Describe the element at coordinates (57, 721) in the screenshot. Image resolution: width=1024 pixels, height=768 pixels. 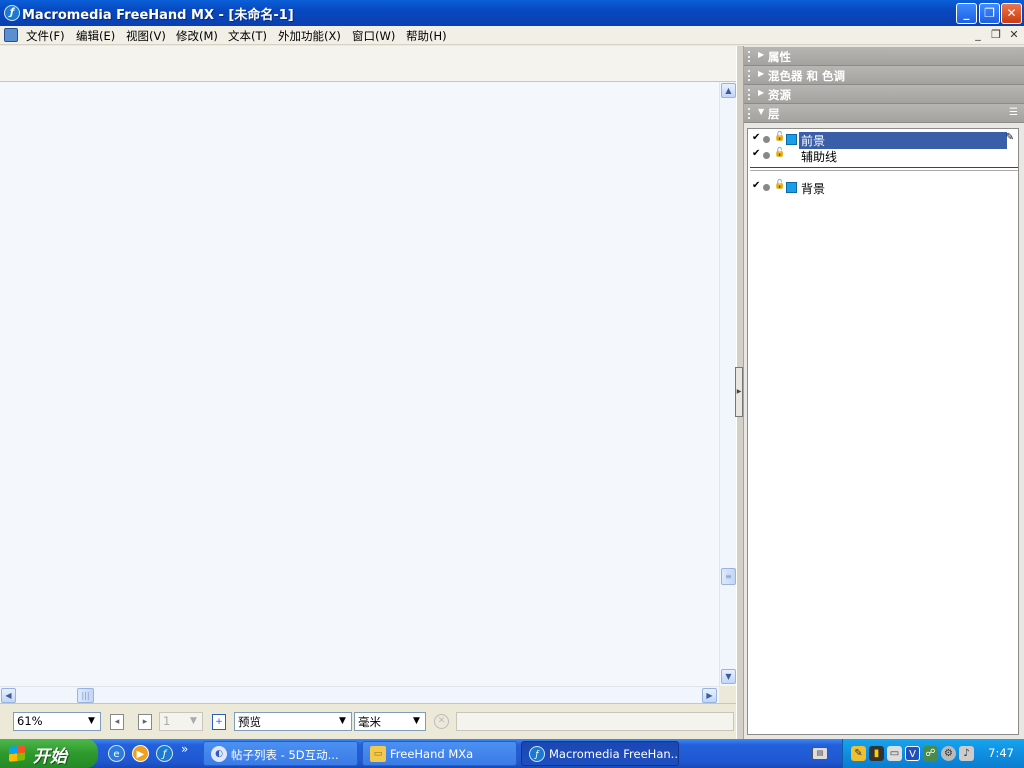
I see `zoom-select: 61% ▼` at that location.